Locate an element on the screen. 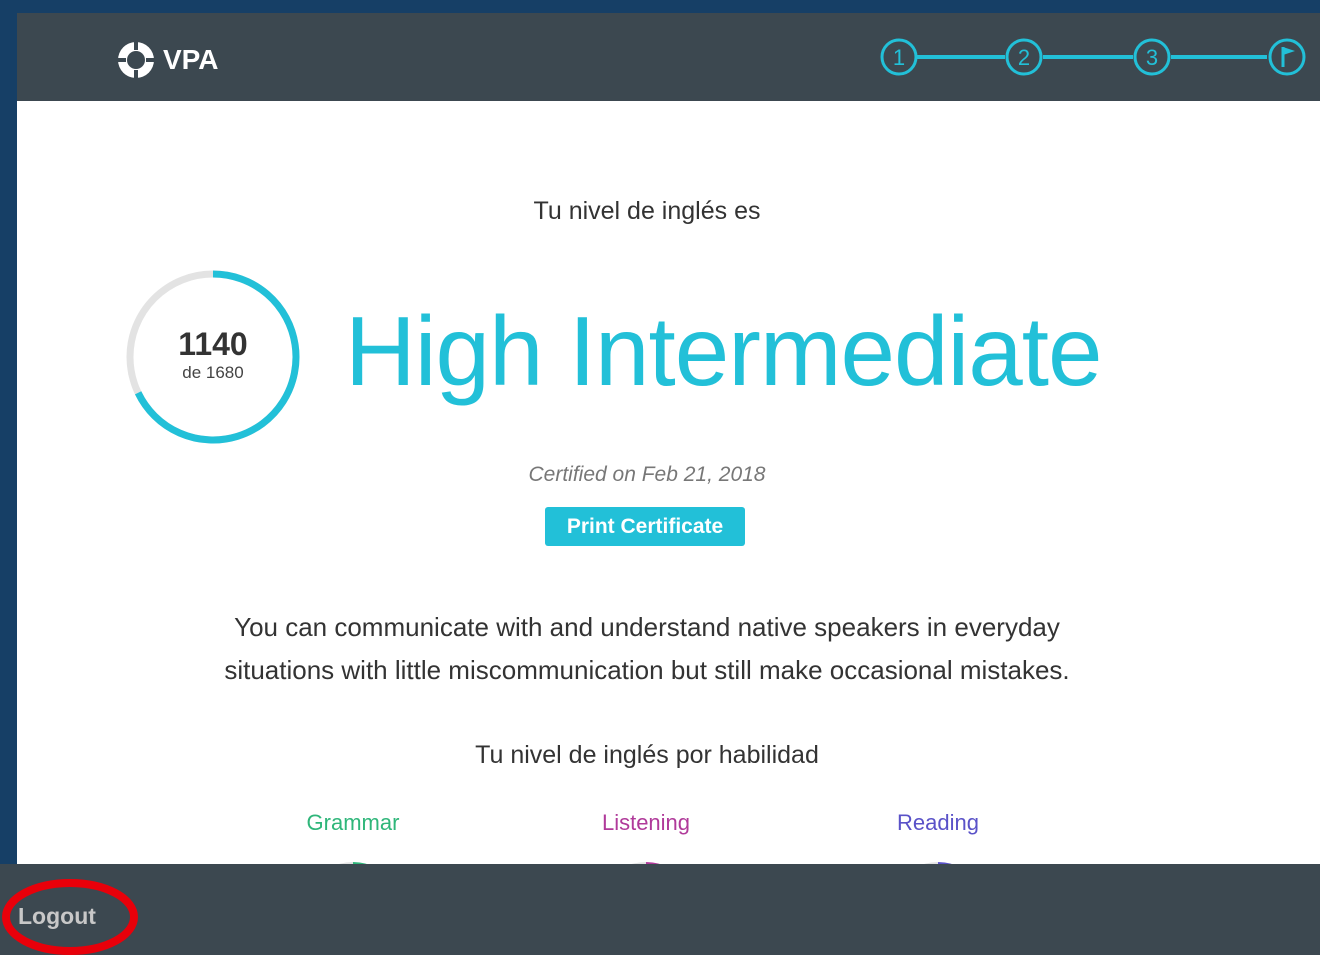 The image size is (1320, 955). level-title: High Intermediate is located at coordinates (724, 351).